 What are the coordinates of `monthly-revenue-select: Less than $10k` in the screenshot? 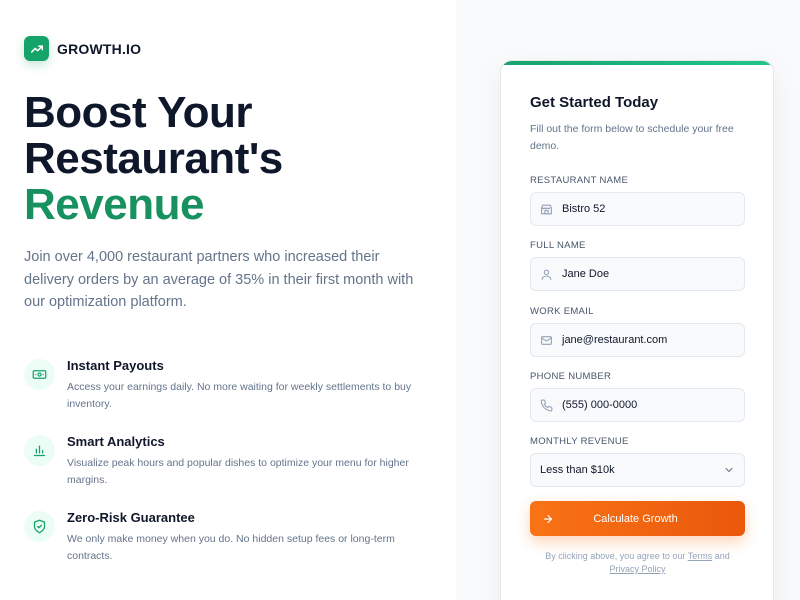 It's located at (637, 470).